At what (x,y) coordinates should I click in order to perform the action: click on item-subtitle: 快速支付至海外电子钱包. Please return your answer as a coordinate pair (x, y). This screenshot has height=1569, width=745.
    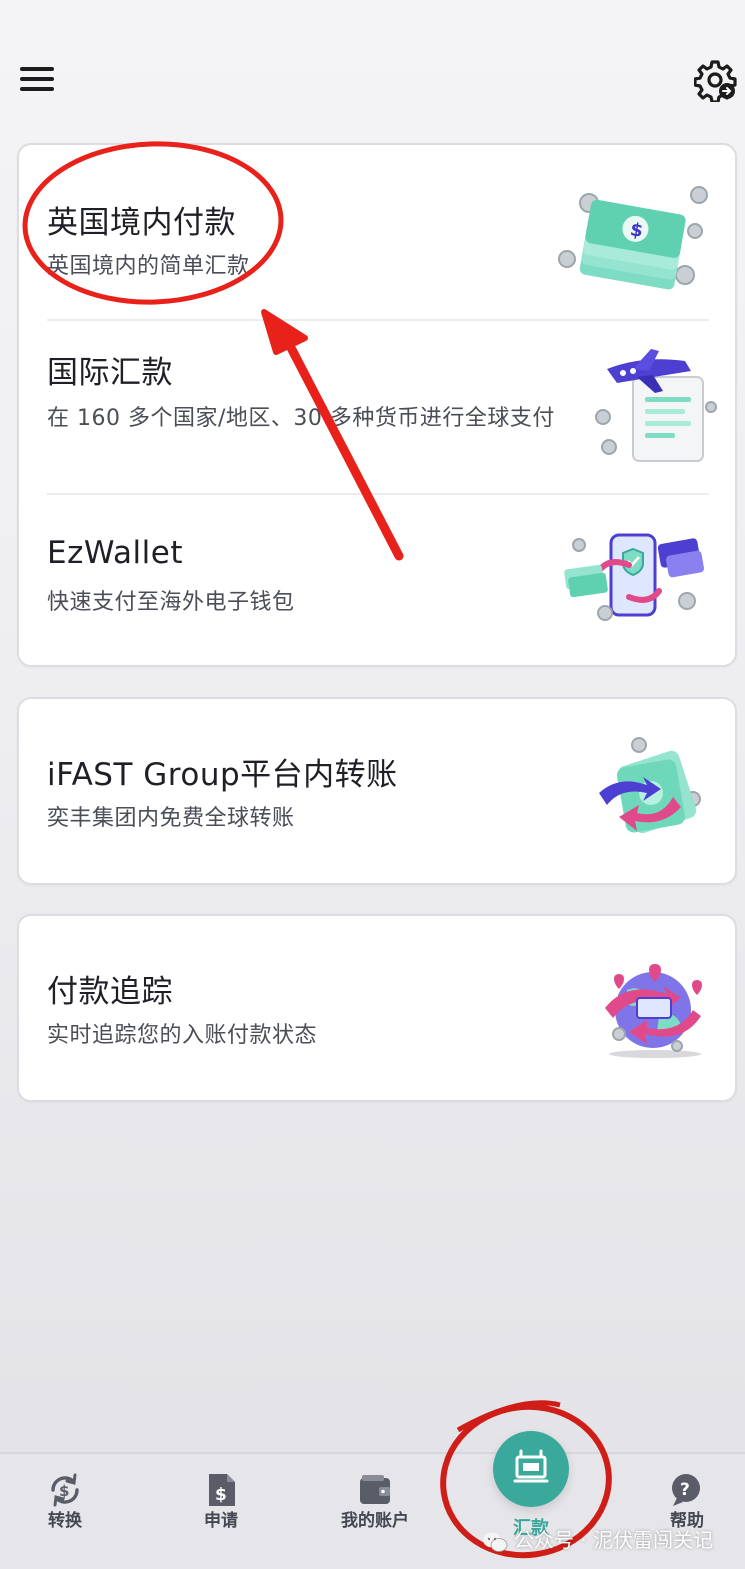
    Looking at the image, I should click on (171, 602).